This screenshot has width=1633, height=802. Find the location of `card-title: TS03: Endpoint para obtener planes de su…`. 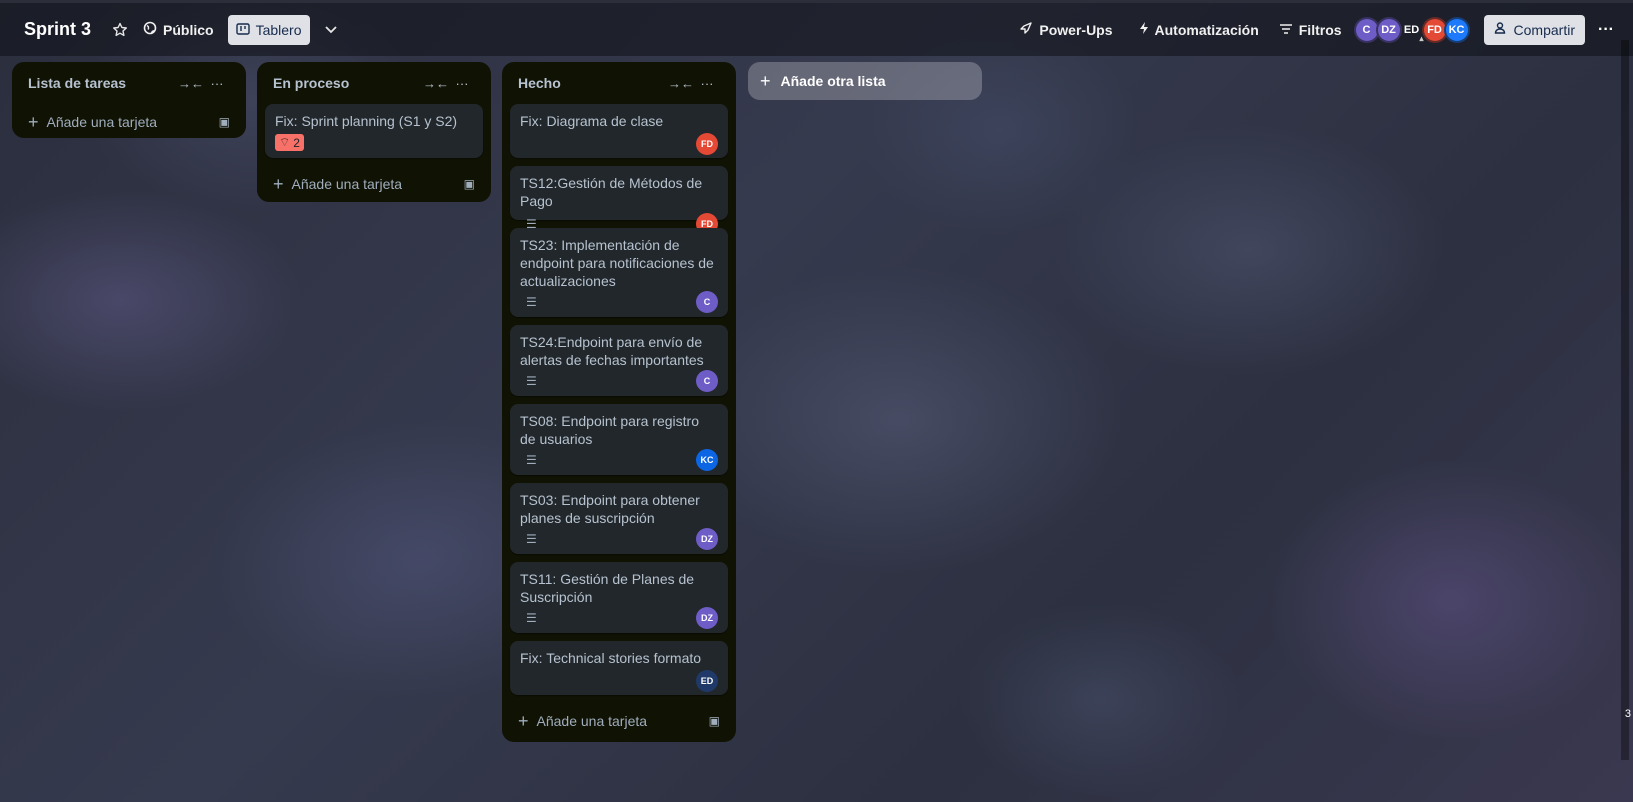

card-title: TS03: Endpoint para obtener planes de su… is located at coordinates (610, 509).